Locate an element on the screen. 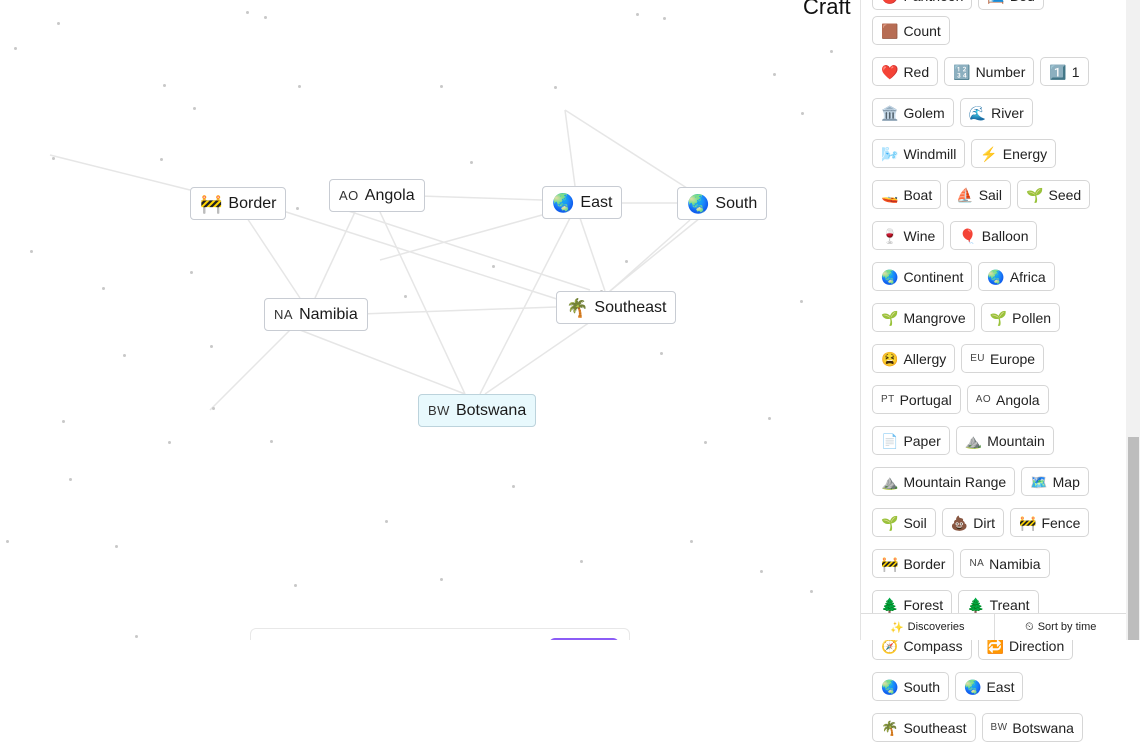 This screenshot has height=748, width=1140. item-label: East is located at coordinates (1000, 686).